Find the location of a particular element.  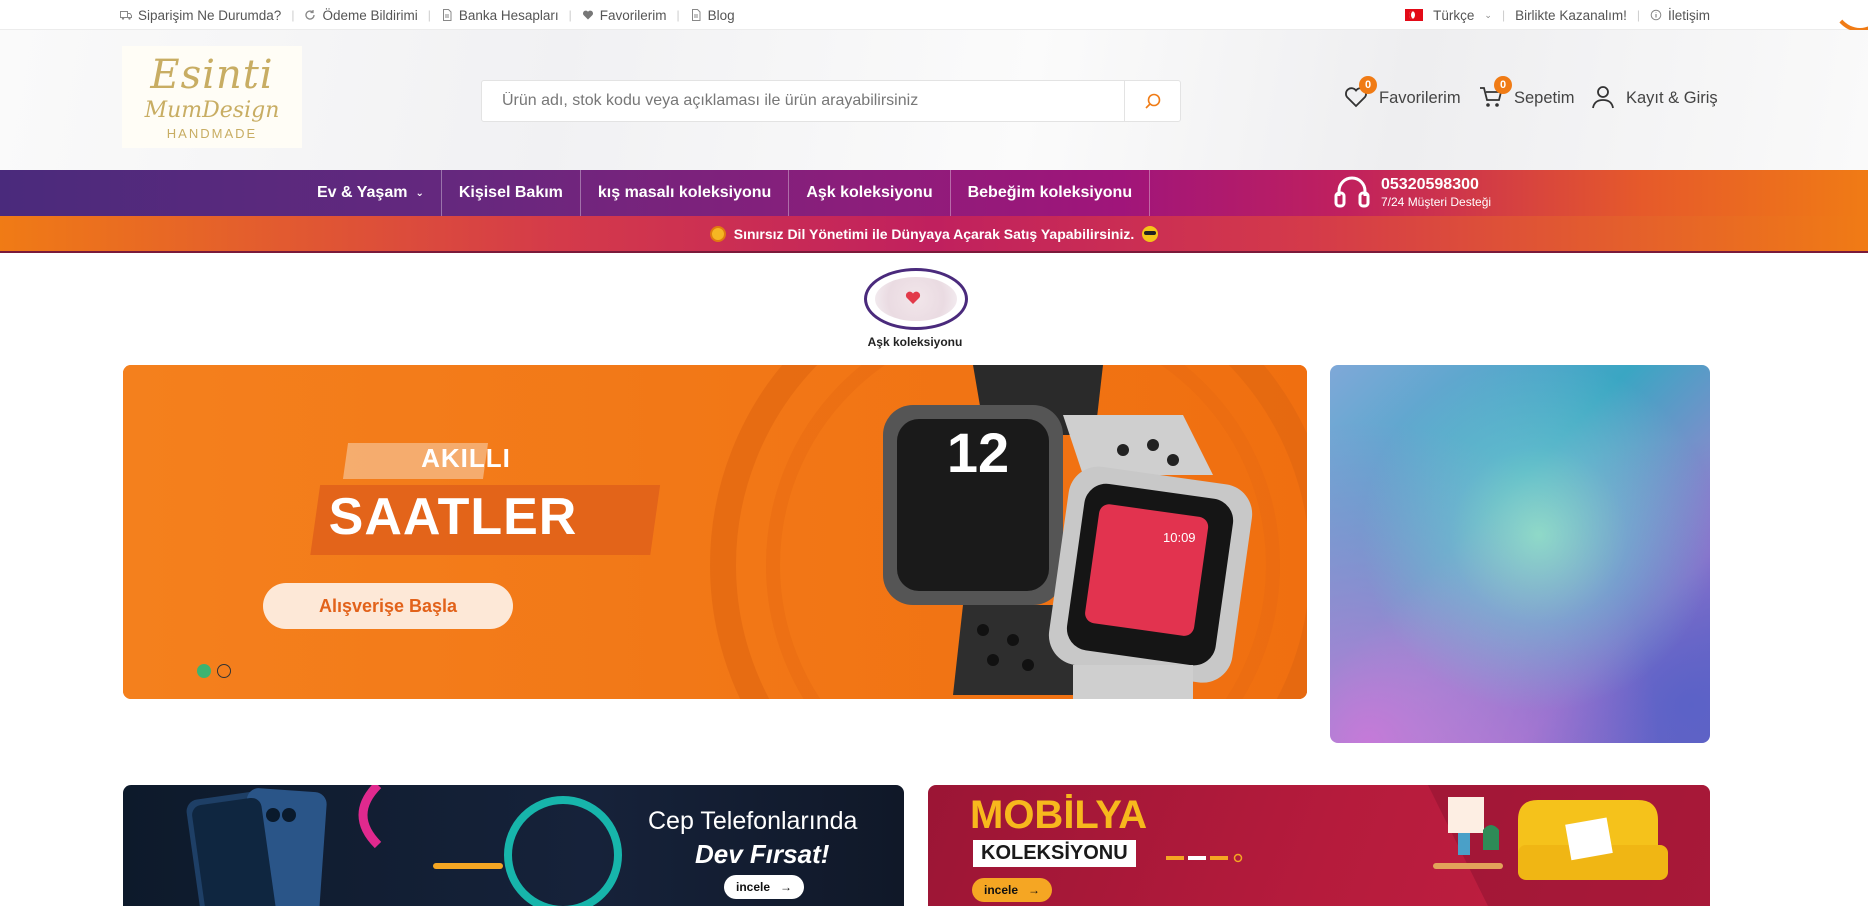

slide-cta-button: Alışverişe Başla is located at coordinates (388, 606).